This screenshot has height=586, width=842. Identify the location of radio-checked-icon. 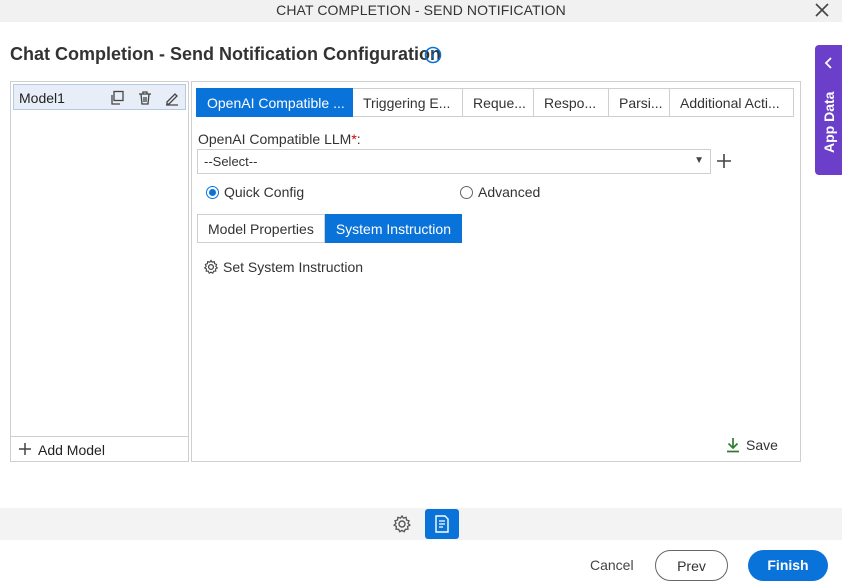
(212, 192).